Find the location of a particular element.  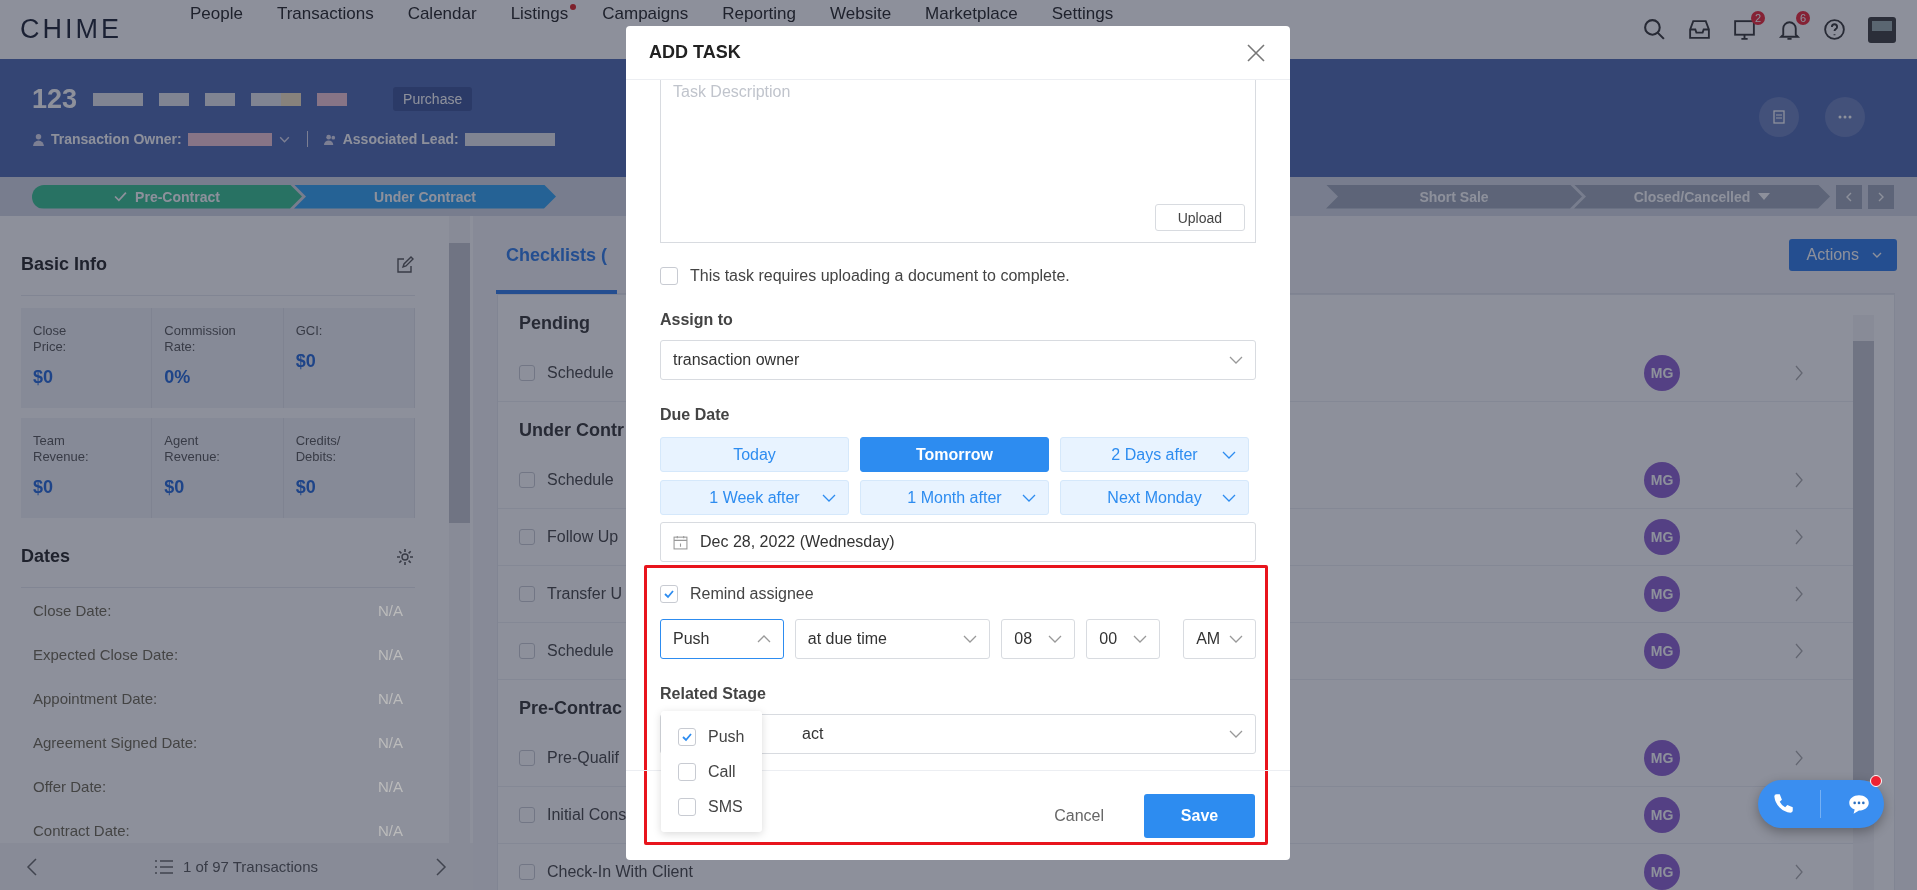

date-label: Contract Date: is located at coordinates (81, 830).